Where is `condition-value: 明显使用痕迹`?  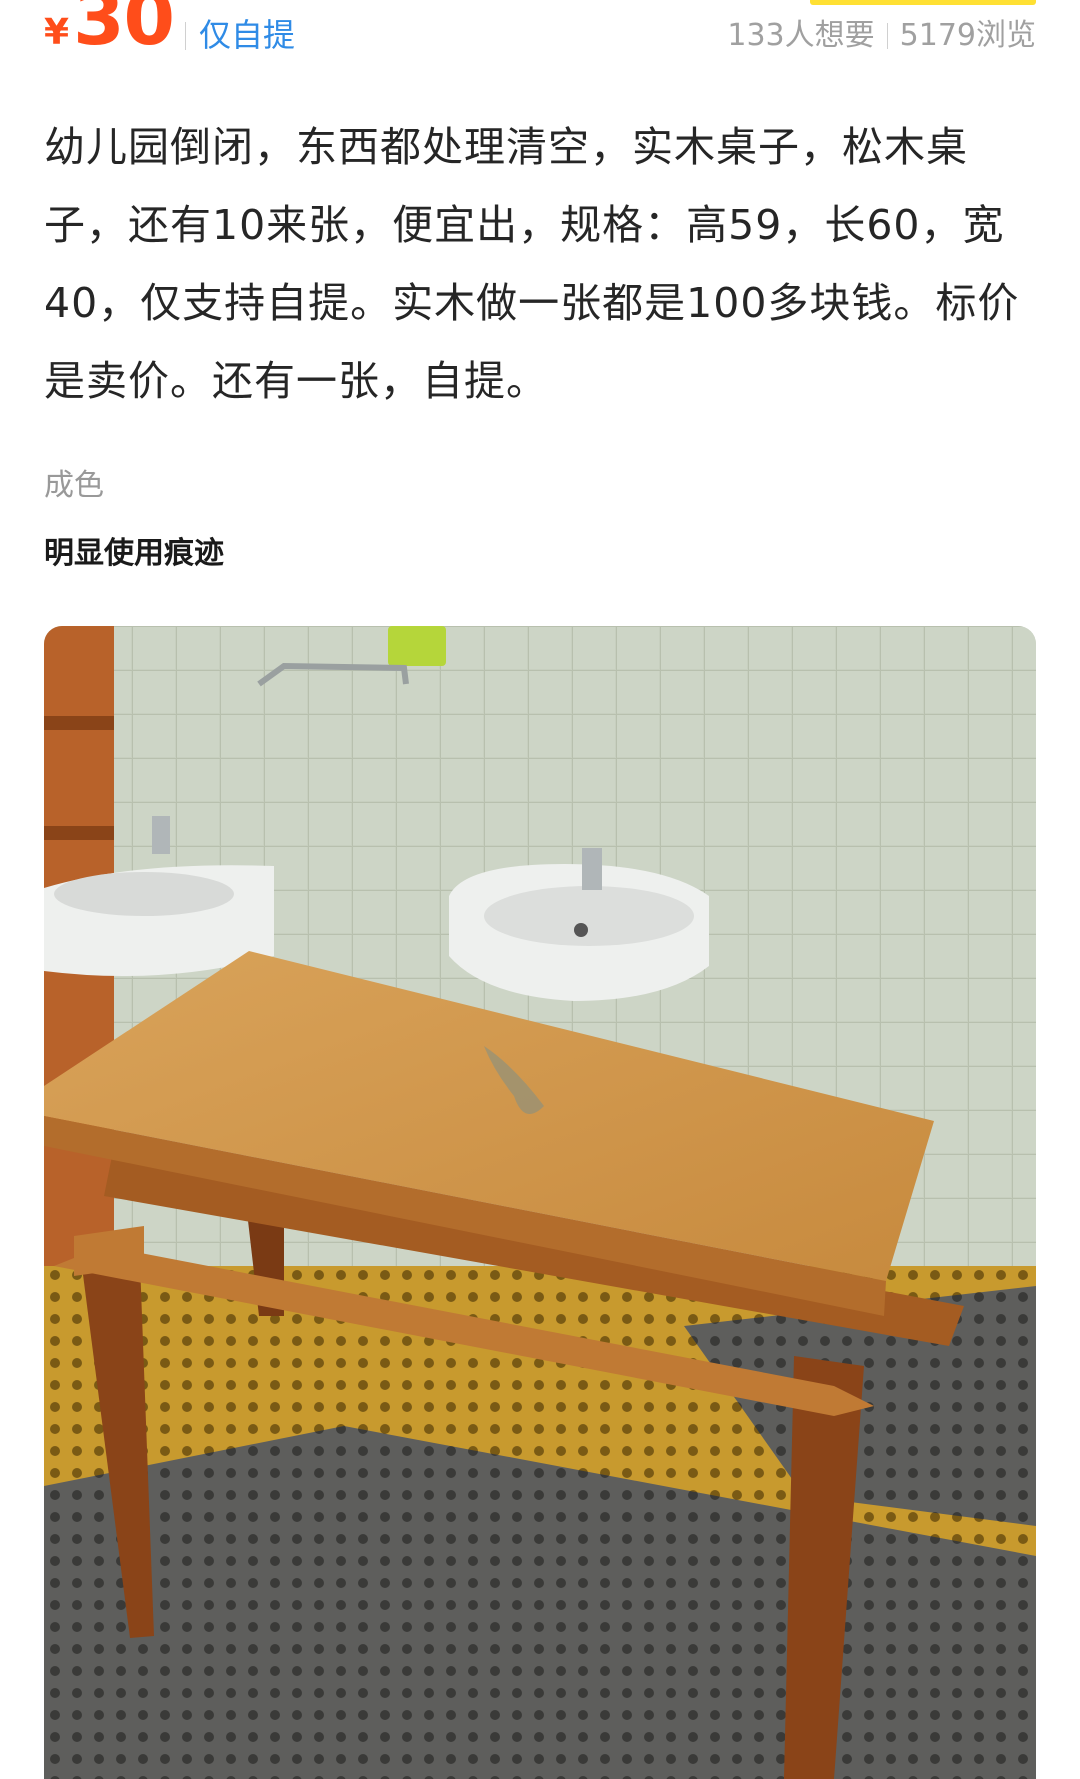
condition-value: 明显使用痕迹 is located at coordinates (134, 553).